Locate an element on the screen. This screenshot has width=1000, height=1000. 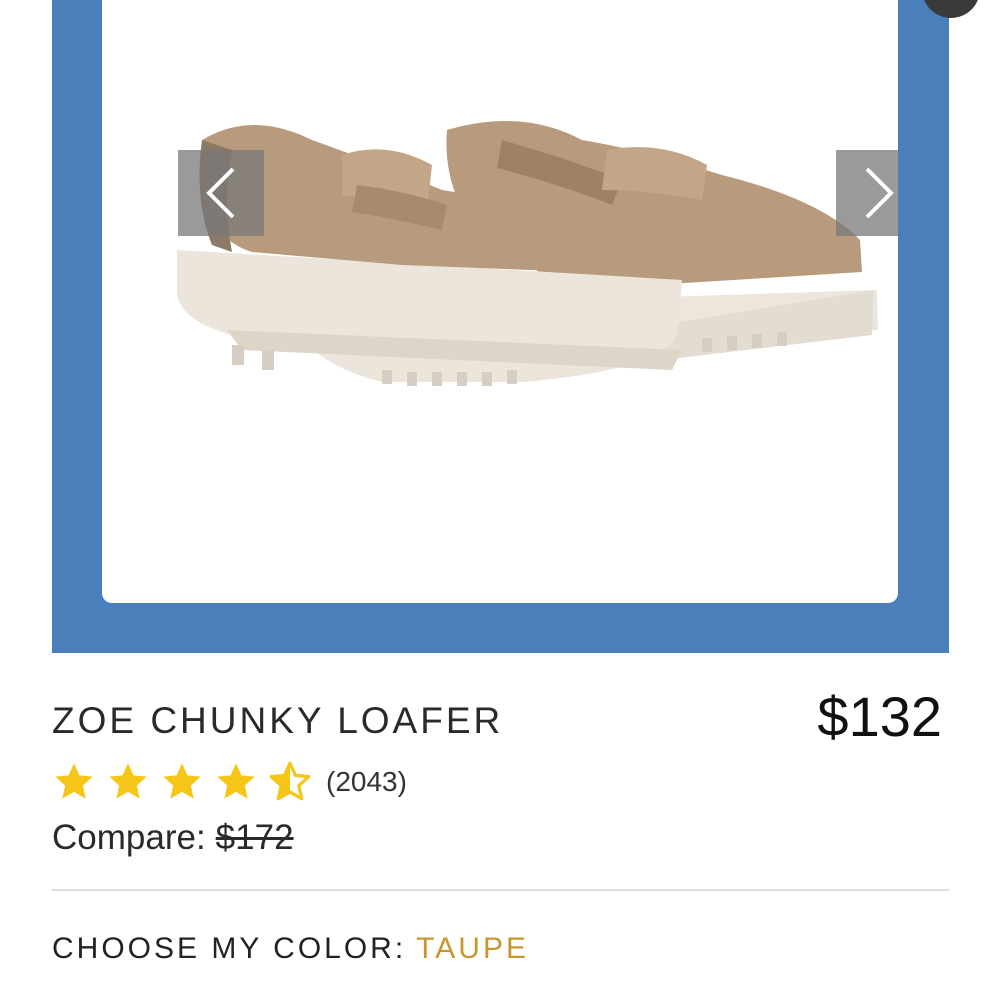
compare-label: Compare: is located at coordinates (129, 837).